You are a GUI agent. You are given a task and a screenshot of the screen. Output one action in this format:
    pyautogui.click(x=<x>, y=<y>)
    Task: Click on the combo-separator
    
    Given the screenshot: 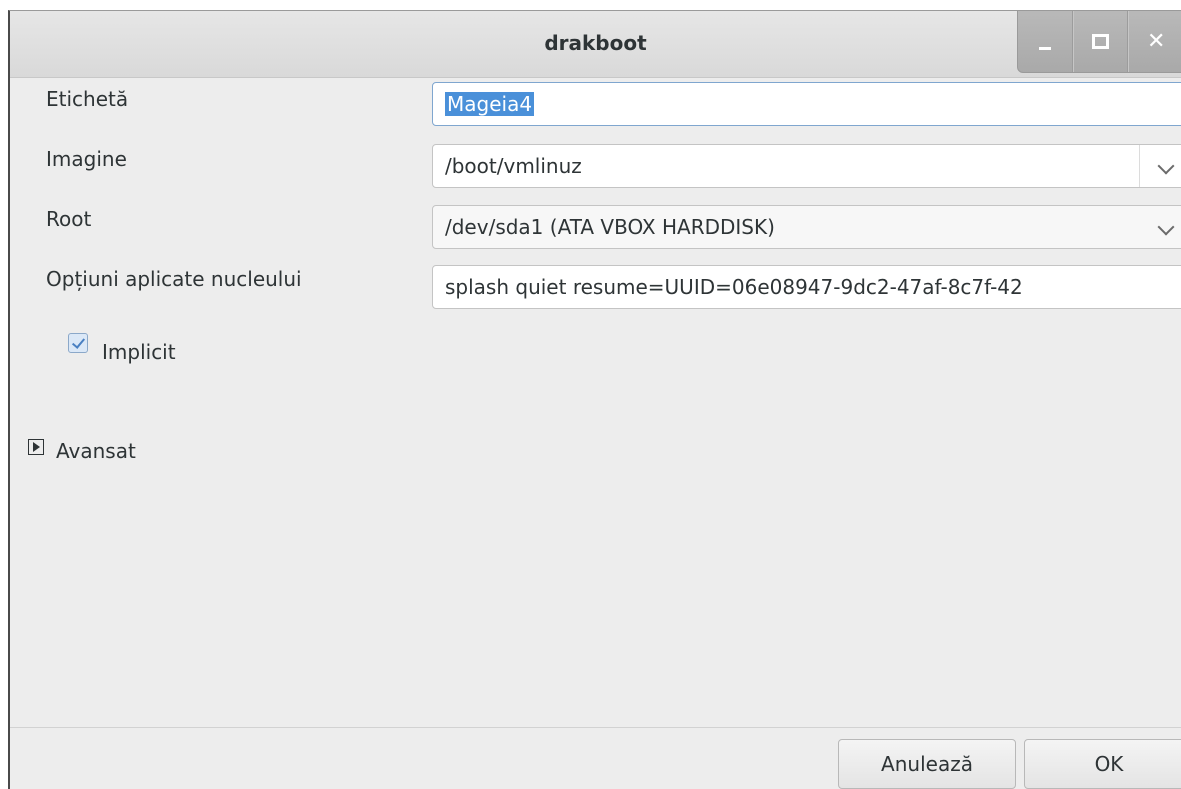 What is the action you would take?
    pyautogui.click(x=1139, y=166)
    